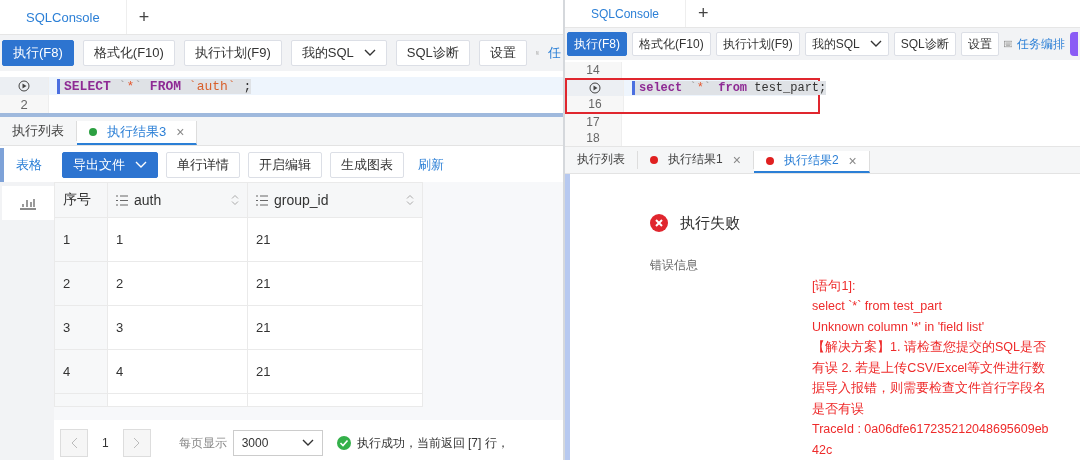 The image size is (1080, 460). What do you see at coordinates (432, 443) in the screenshot?
I see `status-message: 执行成功，当前返回 [7] 行，` at bounding box center [432, 443].